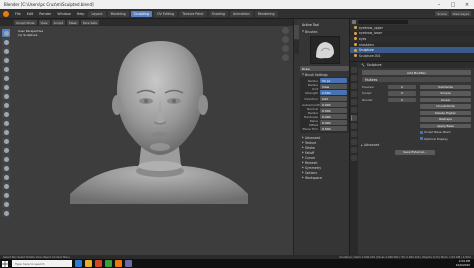 The image size is (474, 268). Describe the element at coordinates (354, 70) in the screenshot. I see `tool-tab-icon` at that location.